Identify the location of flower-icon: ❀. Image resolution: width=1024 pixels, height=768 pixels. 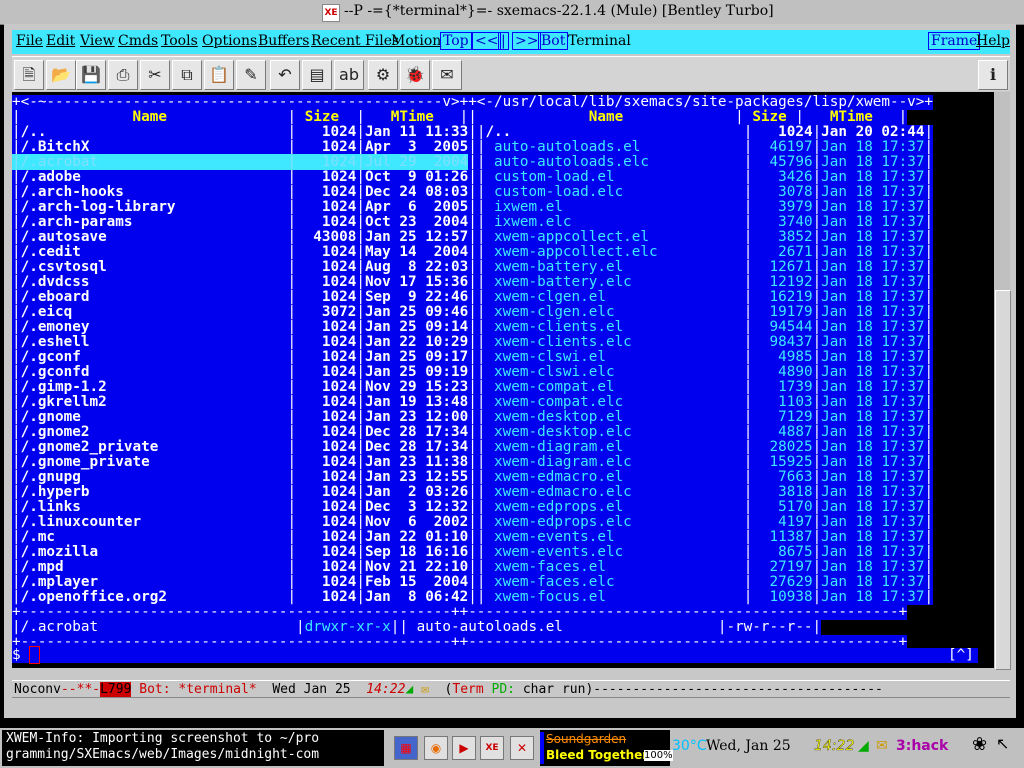
(979, 744).